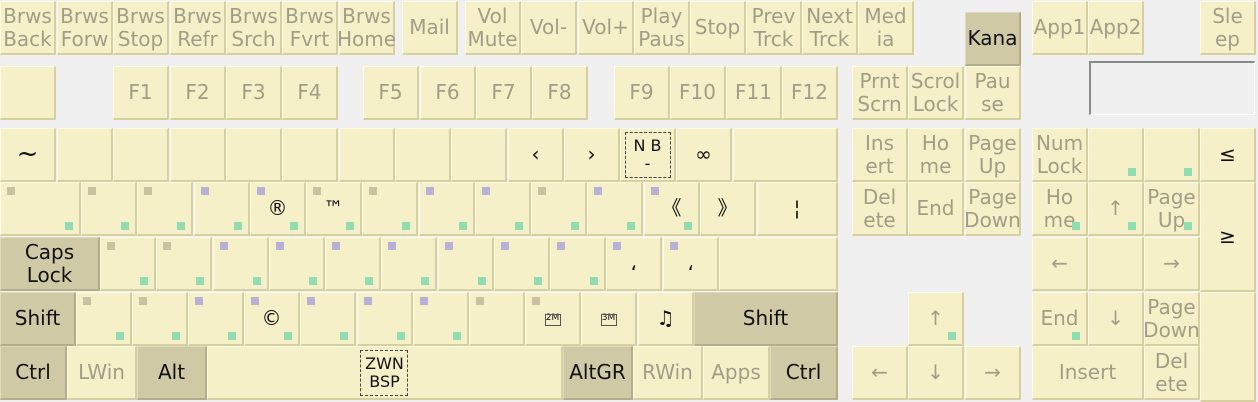 The width and height of the screenshot is (1258, 402). Describe the element at coordinates (1228, 155) in the screenshot. I see `numpad-minus-key: ≤` at that location.